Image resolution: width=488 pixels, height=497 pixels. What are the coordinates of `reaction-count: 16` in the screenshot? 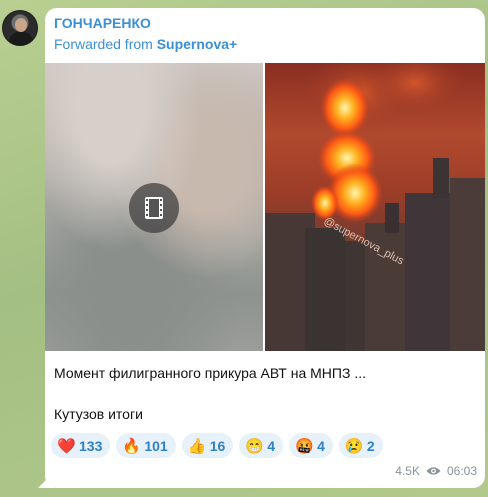 It's located at (217, 445).